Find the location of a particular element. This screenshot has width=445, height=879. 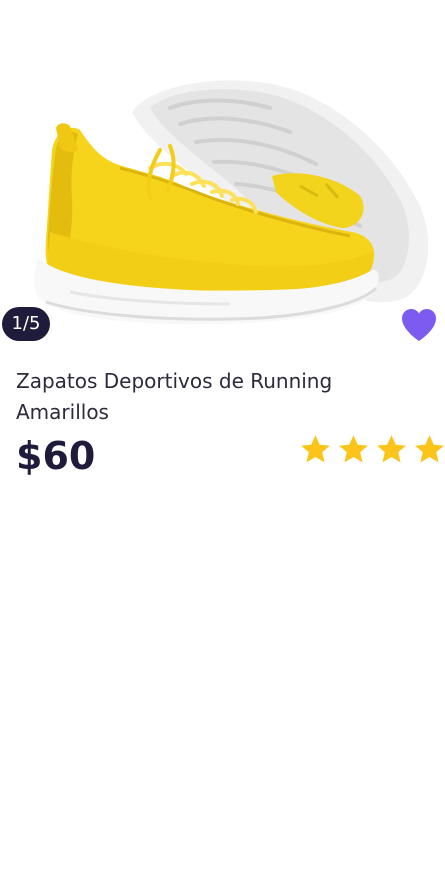

product-price: $60 is located at coordinates (56, 456).